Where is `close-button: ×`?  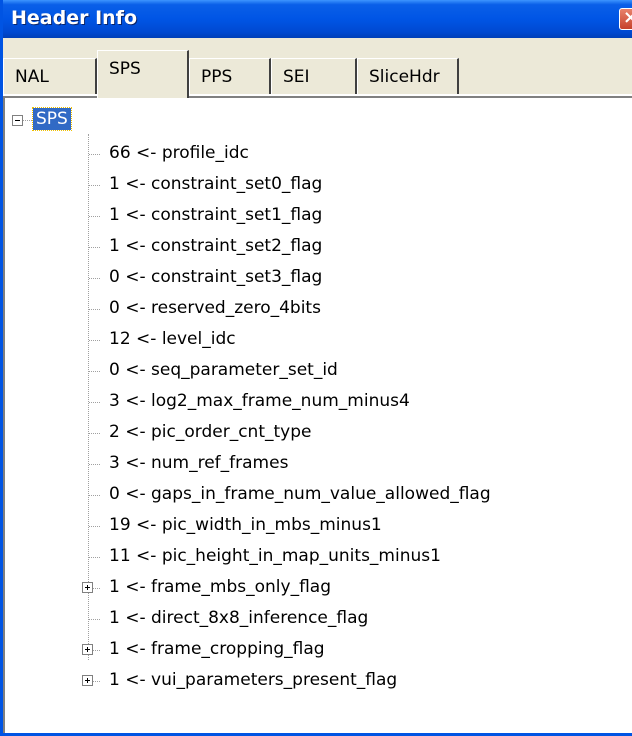 close-button: × is located at coordinates (625, 18).